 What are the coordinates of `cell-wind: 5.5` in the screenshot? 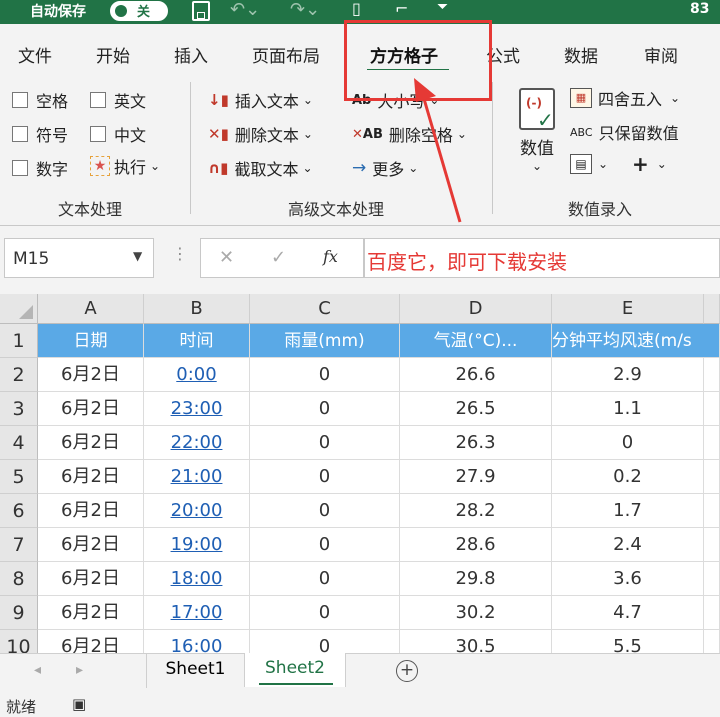 It's located at (628, 641).